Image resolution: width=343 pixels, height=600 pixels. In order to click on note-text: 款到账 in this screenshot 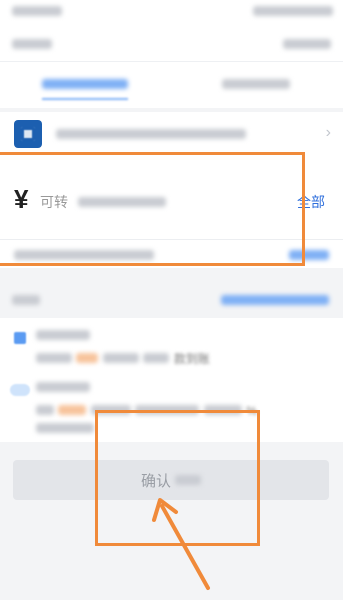, I will do `click(123, 359)`.